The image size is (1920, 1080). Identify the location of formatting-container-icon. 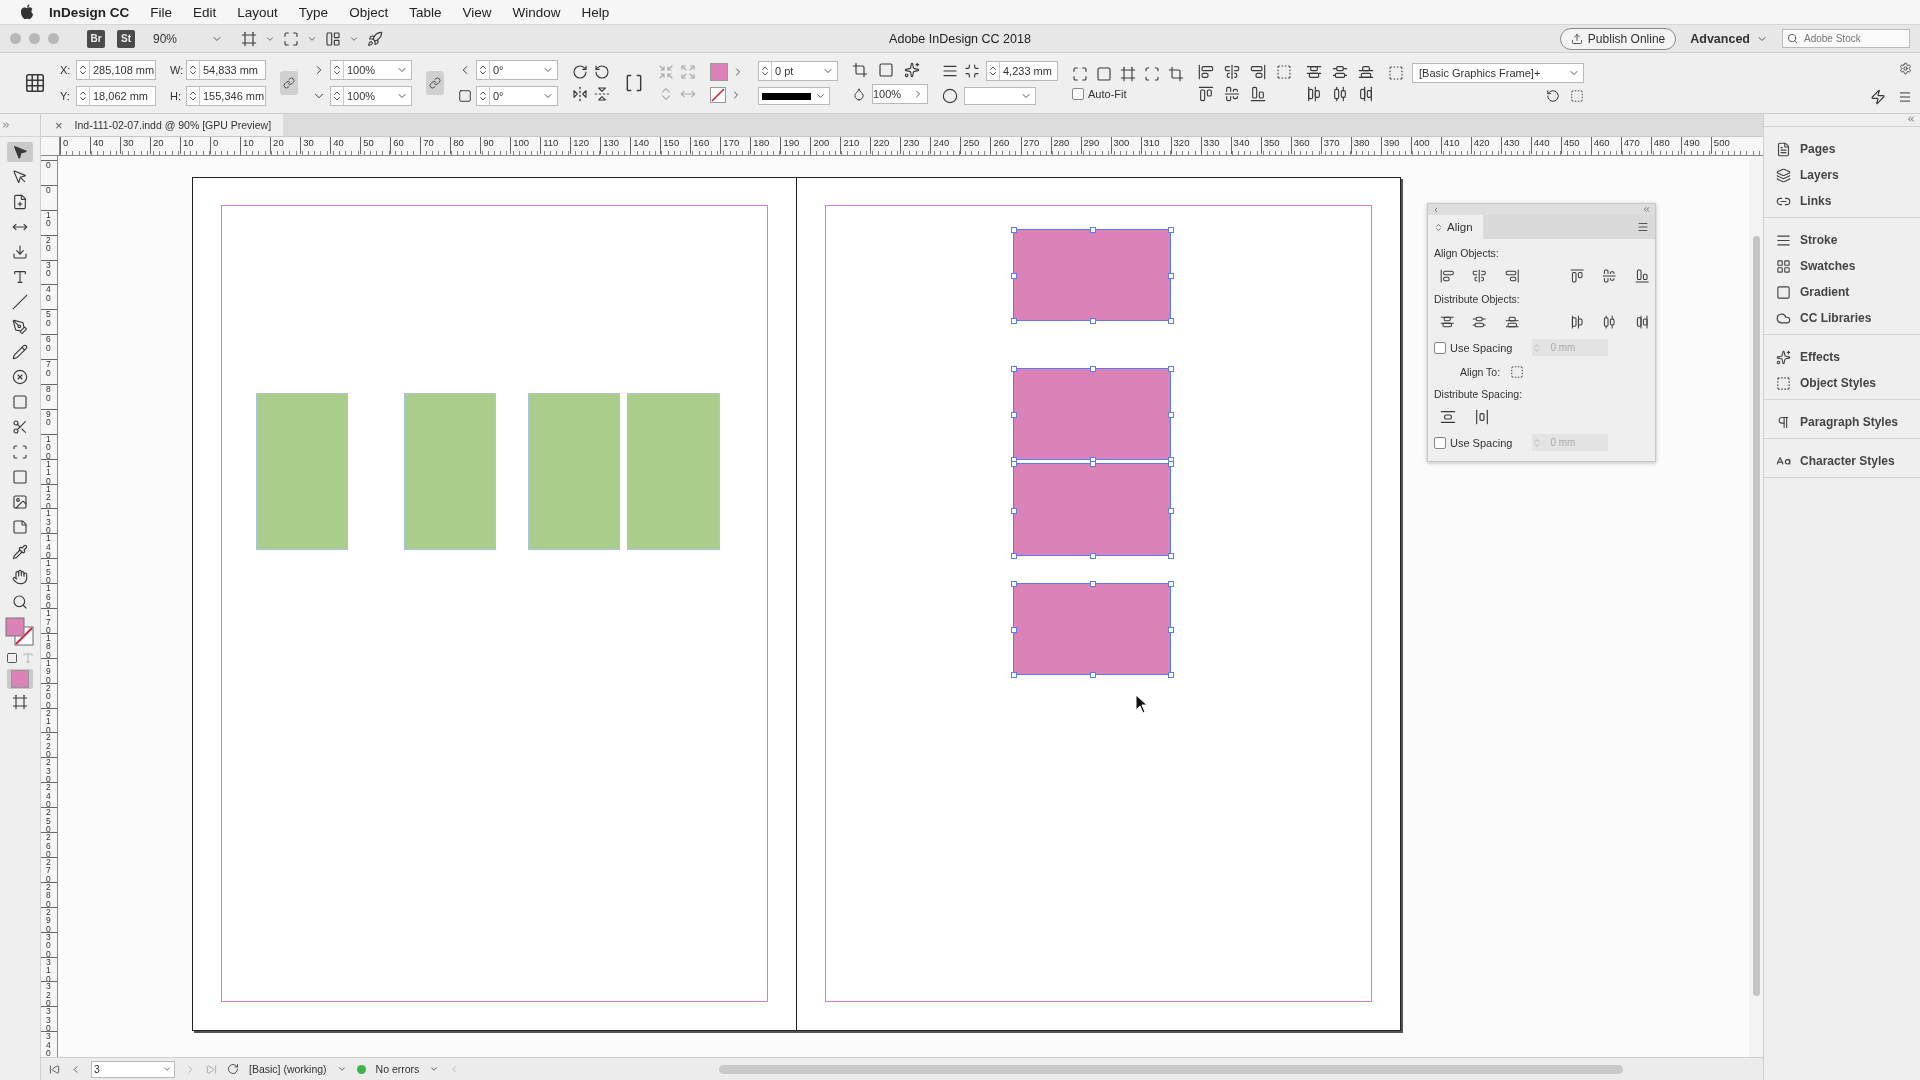
(12, 658).